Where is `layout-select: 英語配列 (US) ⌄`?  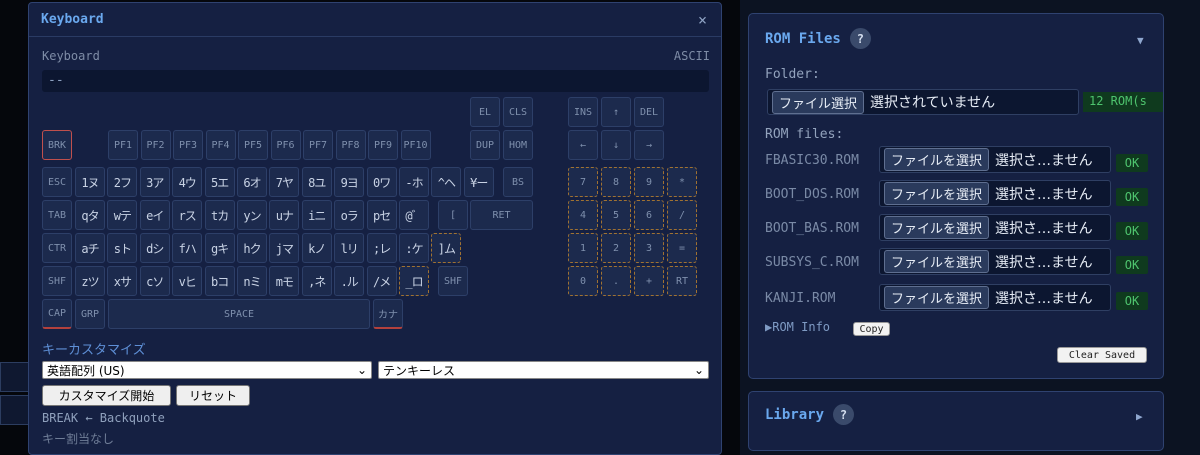 layout-select: 英語配列 (US) ⌄ is located at coordinates (207, 370).